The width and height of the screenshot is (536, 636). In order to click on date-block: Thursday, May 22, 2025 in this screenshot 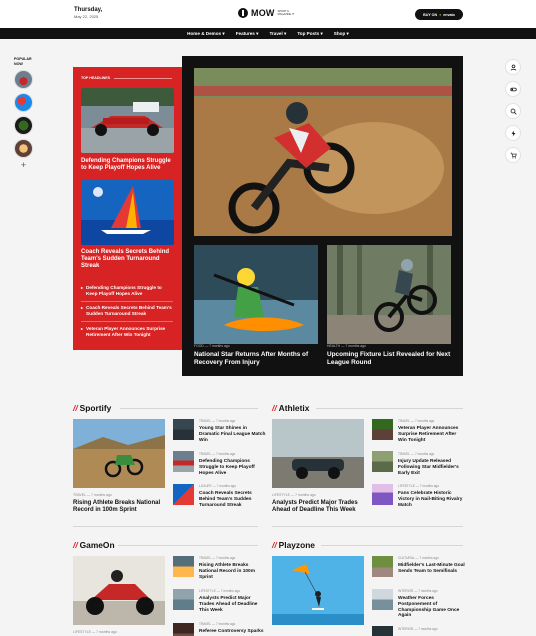, I will do `click(88, 13)`.